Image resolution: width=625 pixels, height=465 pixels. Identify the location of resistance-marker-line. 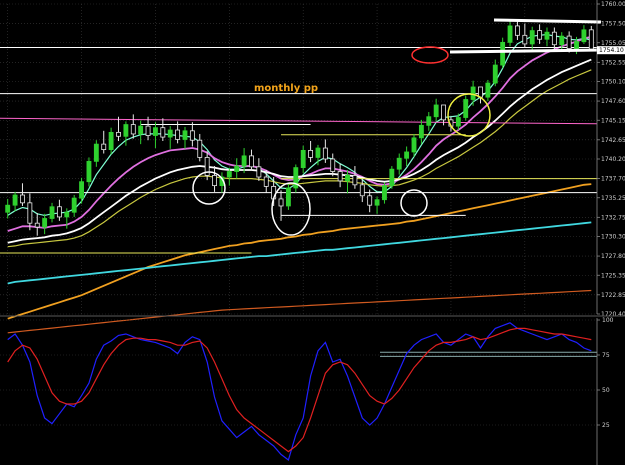
(547, 21).